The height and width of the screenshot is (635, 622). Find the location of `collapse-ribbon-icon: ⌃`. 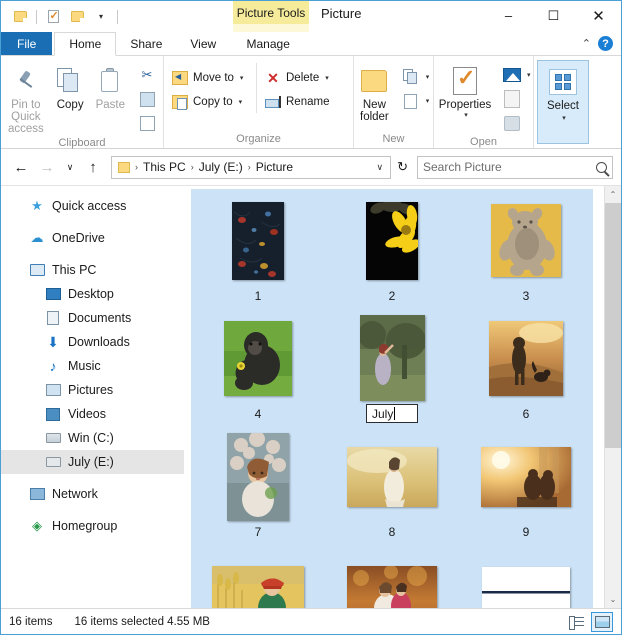

collapse-ribbon-icon: ⌃ is located at coordinates (586, 43).